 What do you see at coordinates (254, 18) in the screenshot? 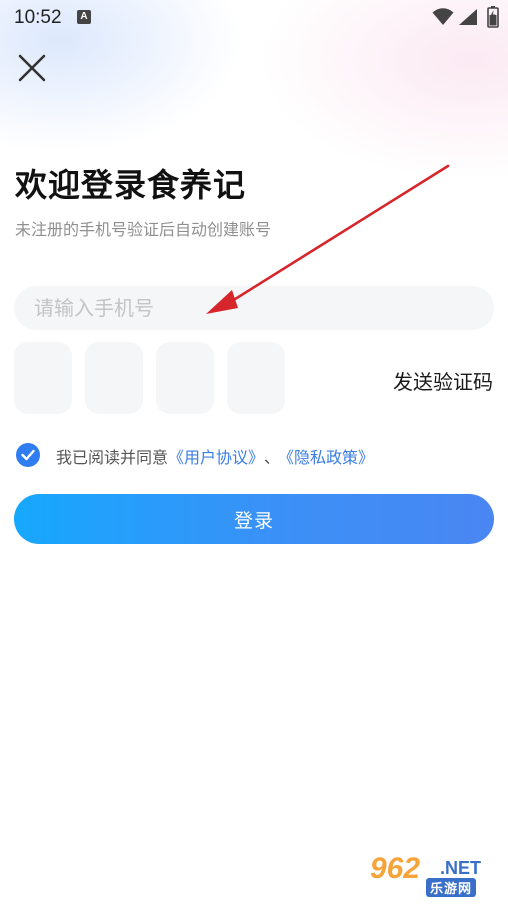
I see `status-bar: 10:52 A` at bounding box center [254, 18].